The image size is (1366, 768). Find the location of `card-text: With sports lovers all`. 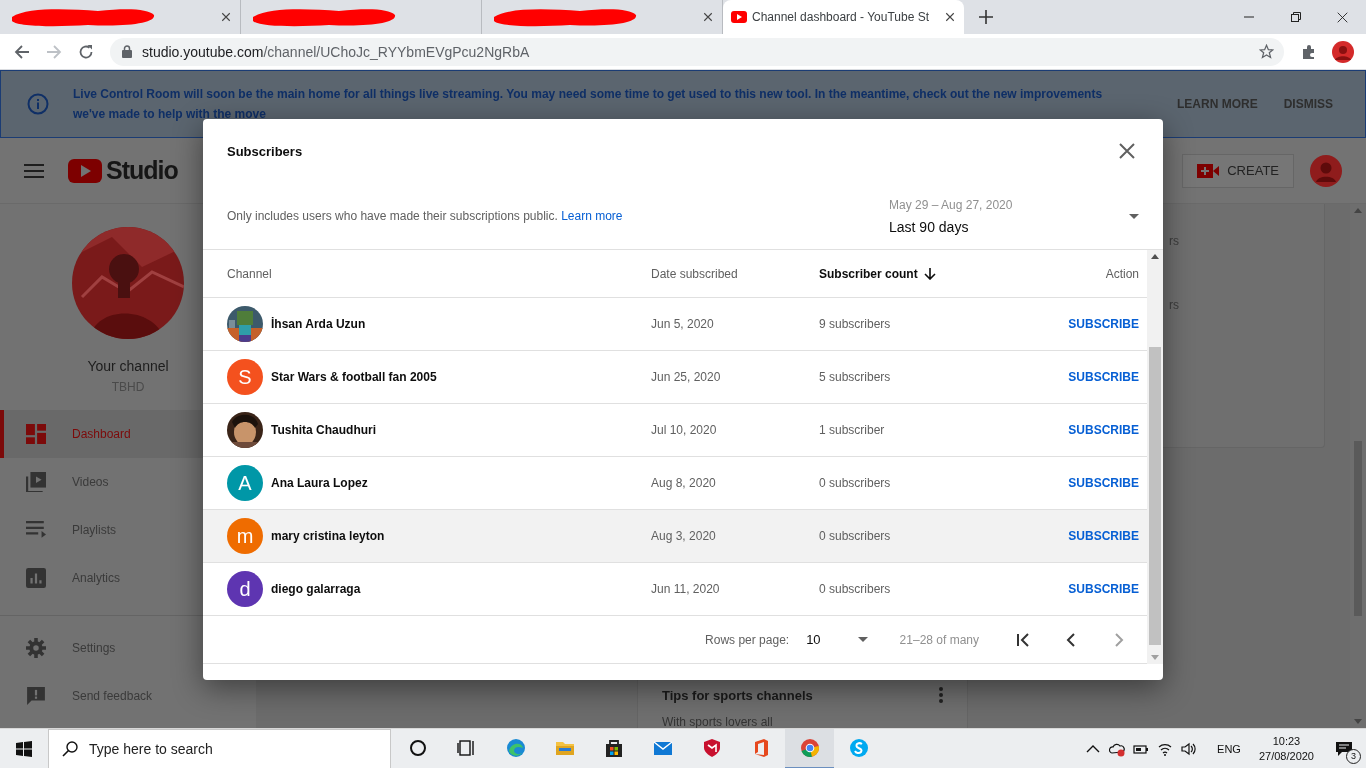

card-text: With sports lovers all is located at coordinates (718, 722).